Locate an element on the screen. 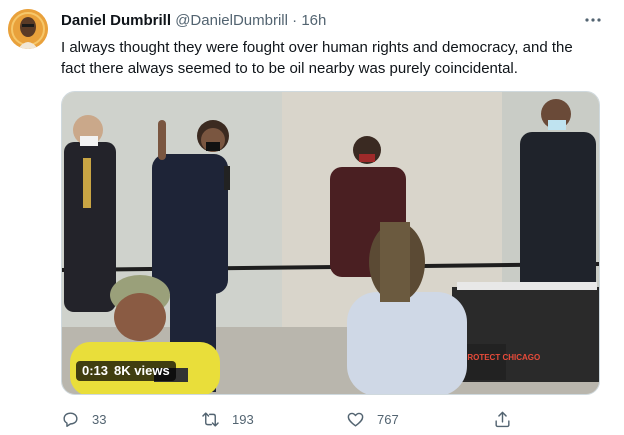 Image resolution: width=624 pixels, height=435 pixels. more-horizontal-icon is located at coordinates (593, 20).